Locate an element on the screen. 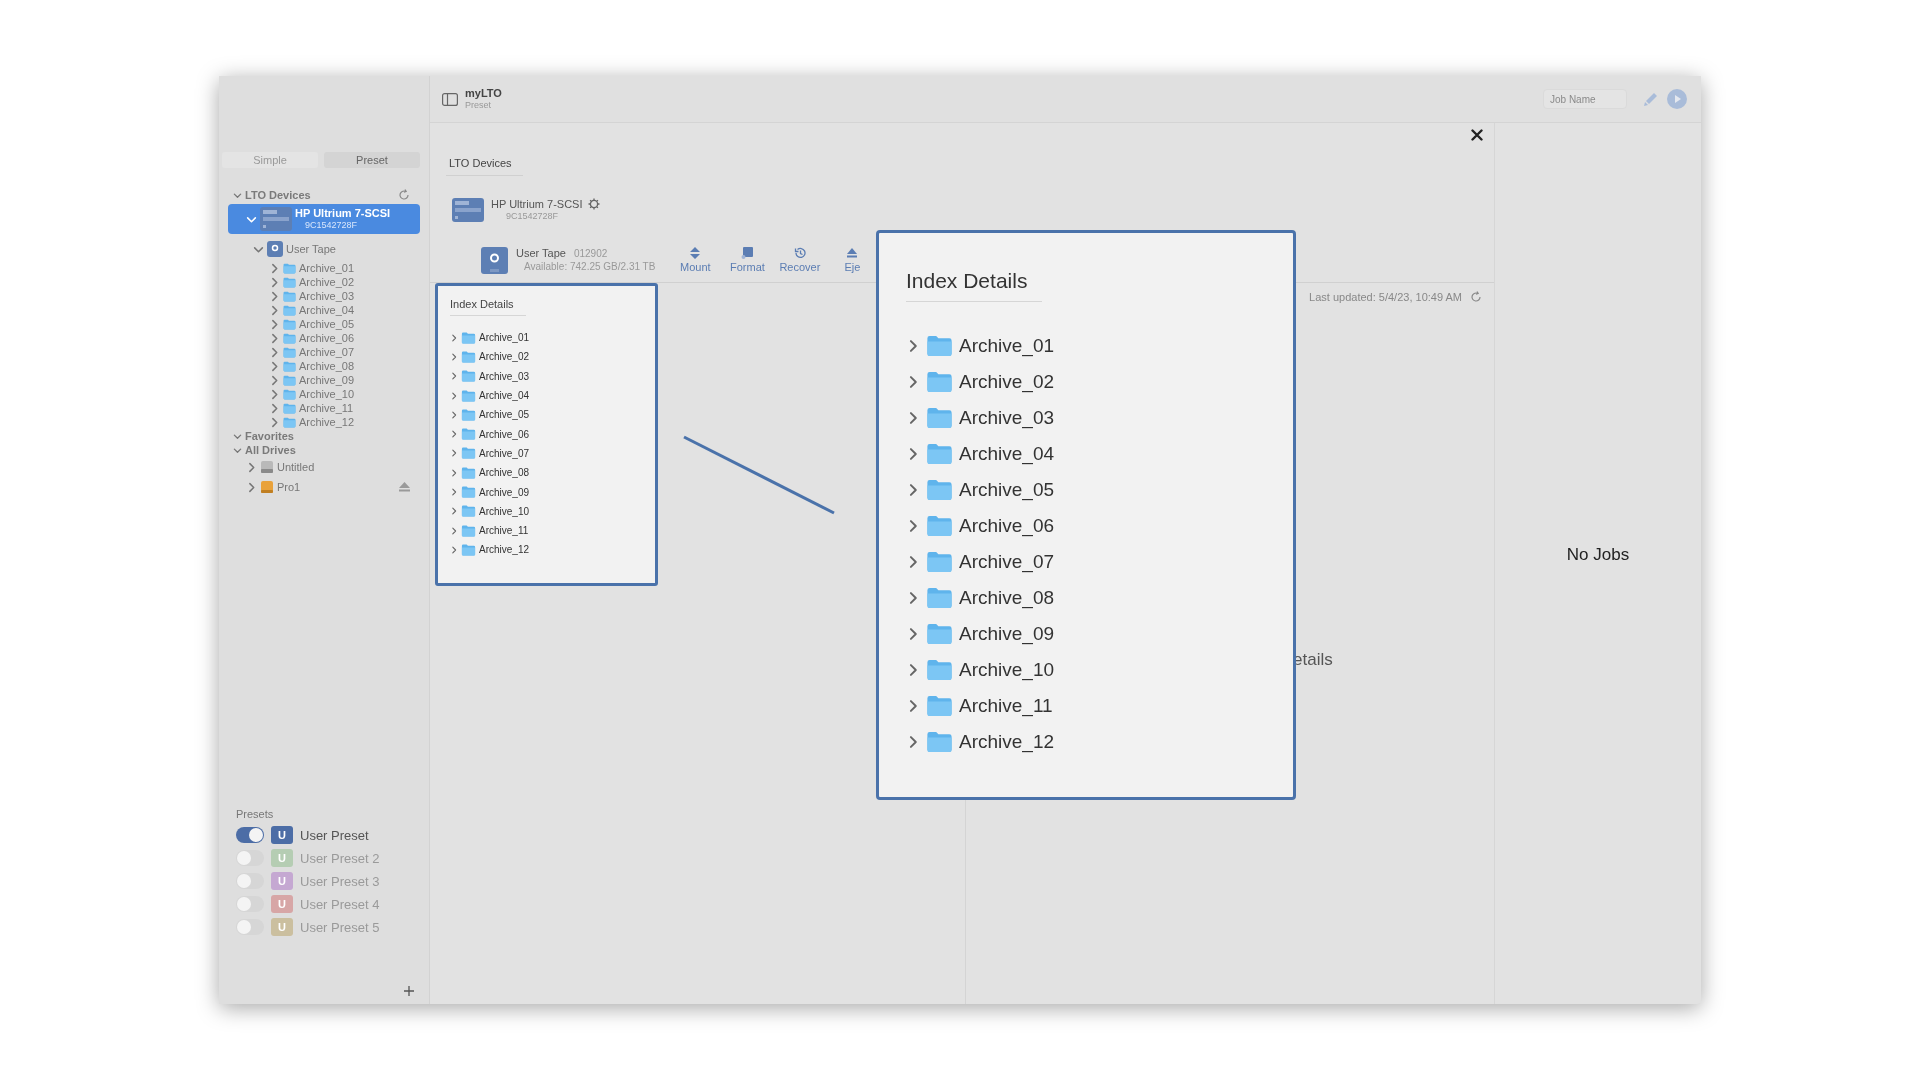  tab: LTO Devices is located at coordinates (484, 166).